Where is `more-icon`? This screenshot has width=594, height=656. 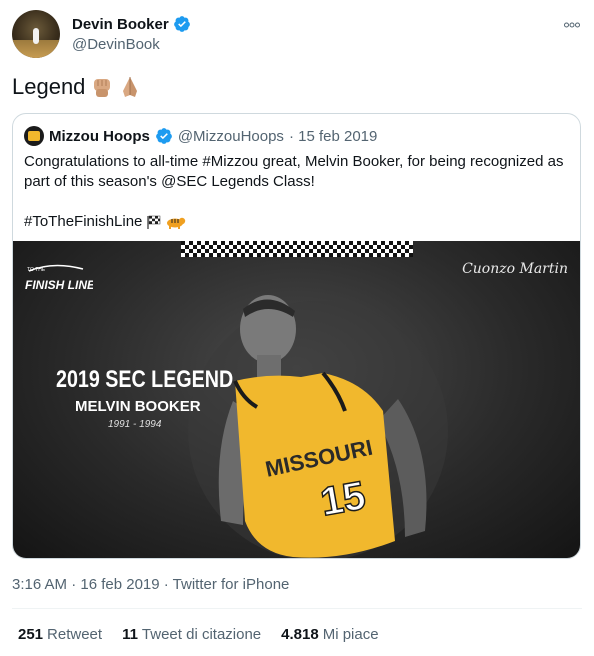
more-icon is located at coordinates (572, 24).